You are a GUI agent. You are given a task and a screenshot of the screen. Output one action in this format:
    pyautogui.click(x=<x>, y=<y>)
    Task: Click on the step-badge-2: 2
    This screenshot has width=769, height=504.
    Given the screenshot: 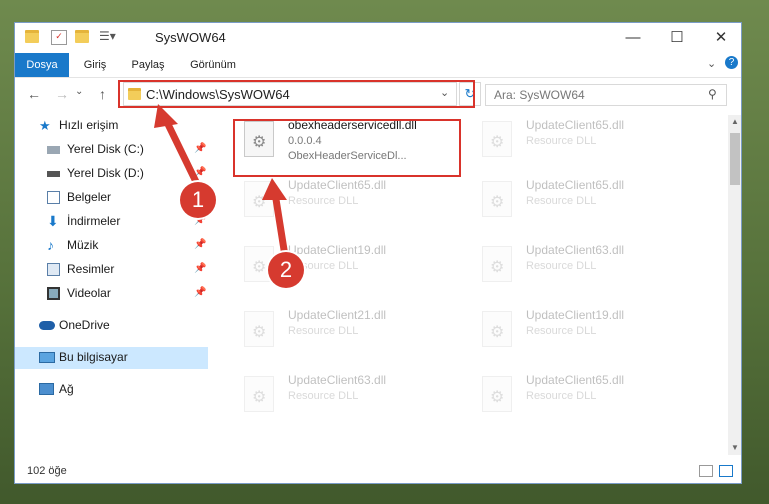 What is the action you would take?
    pyautogui.click(x=286, y=270)
    